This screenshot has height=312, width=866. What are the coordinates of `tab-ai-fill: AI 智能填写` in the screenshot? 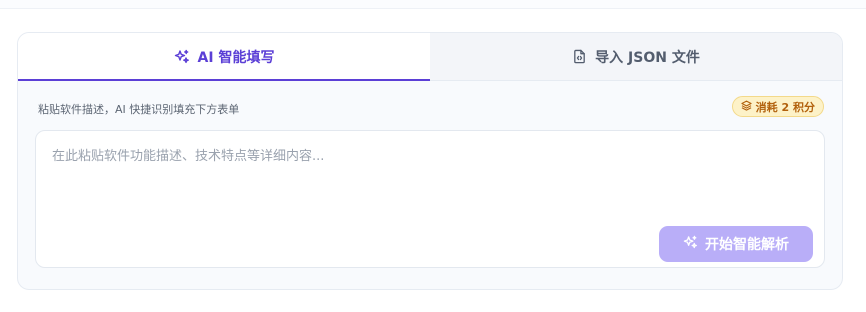 It's located at (224, 57).